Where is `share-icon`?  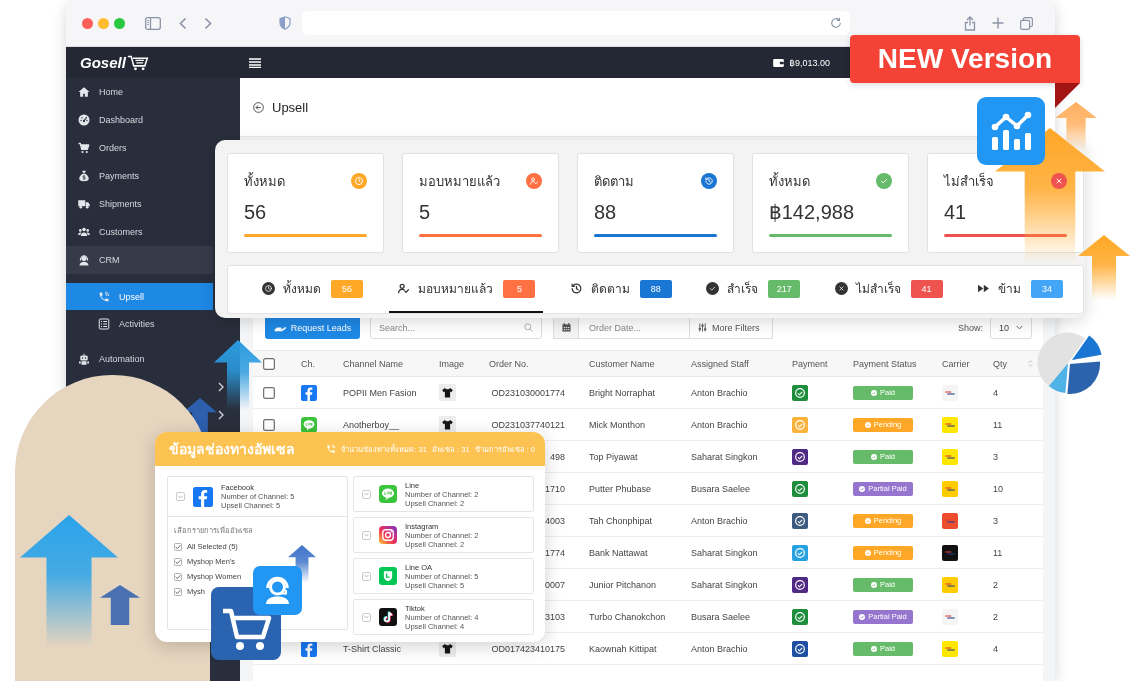 share-icon is located at coordinates (970, 23).